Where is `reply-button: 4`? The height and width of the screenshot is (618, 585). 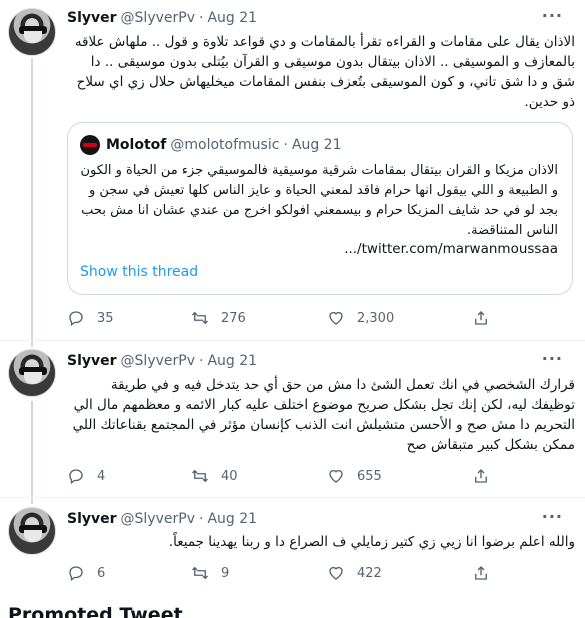 reply-button: 4 is located at coordinates (86, 476).